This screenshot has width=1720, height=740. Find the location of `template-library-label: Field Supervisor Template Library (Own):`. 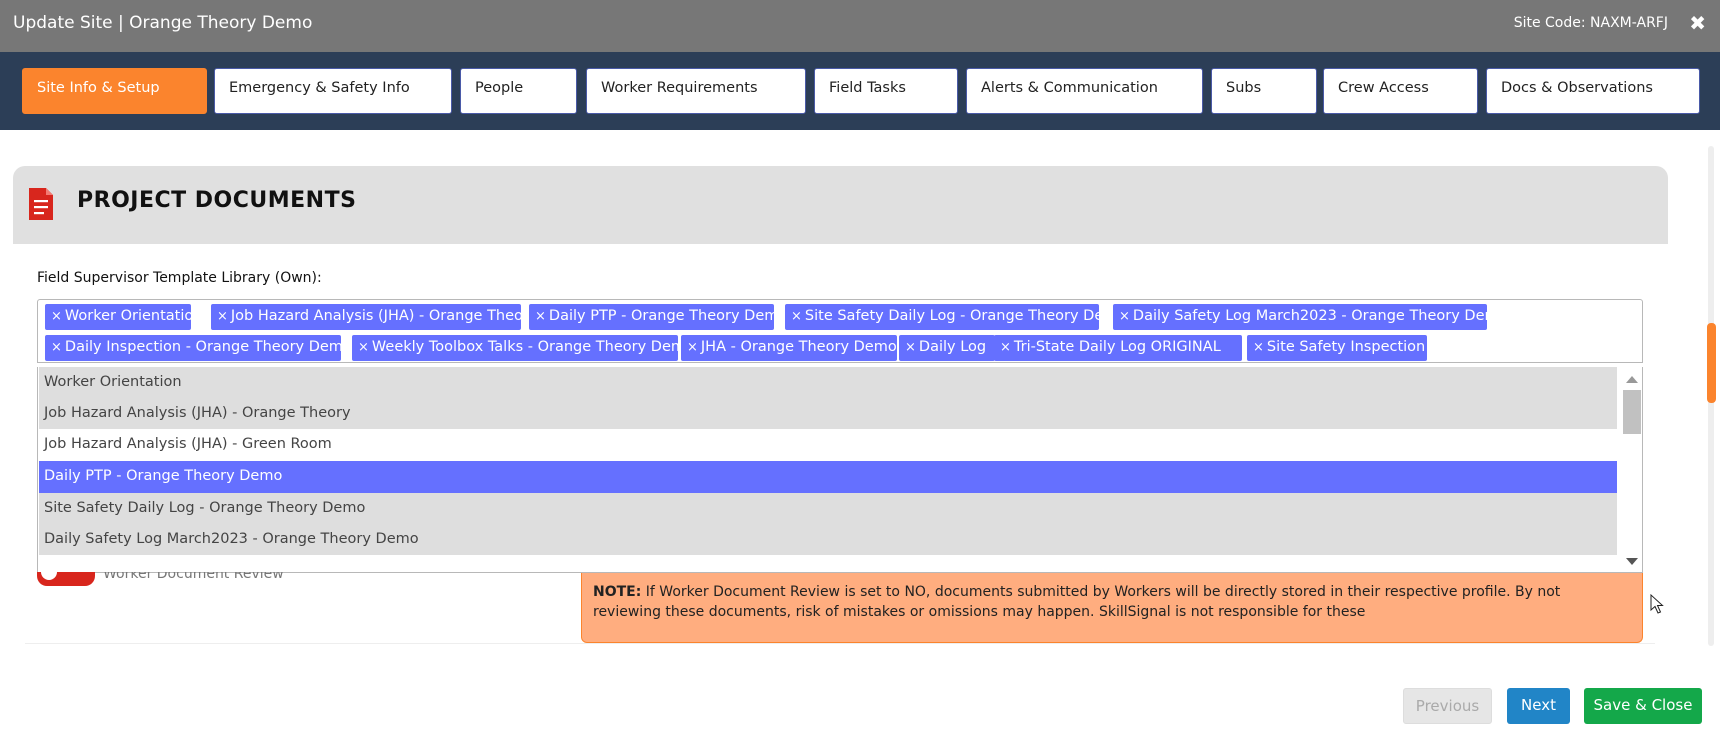

template-library-label: Field Supervisor Template Library (Own): is located at coordinates (179, 278).